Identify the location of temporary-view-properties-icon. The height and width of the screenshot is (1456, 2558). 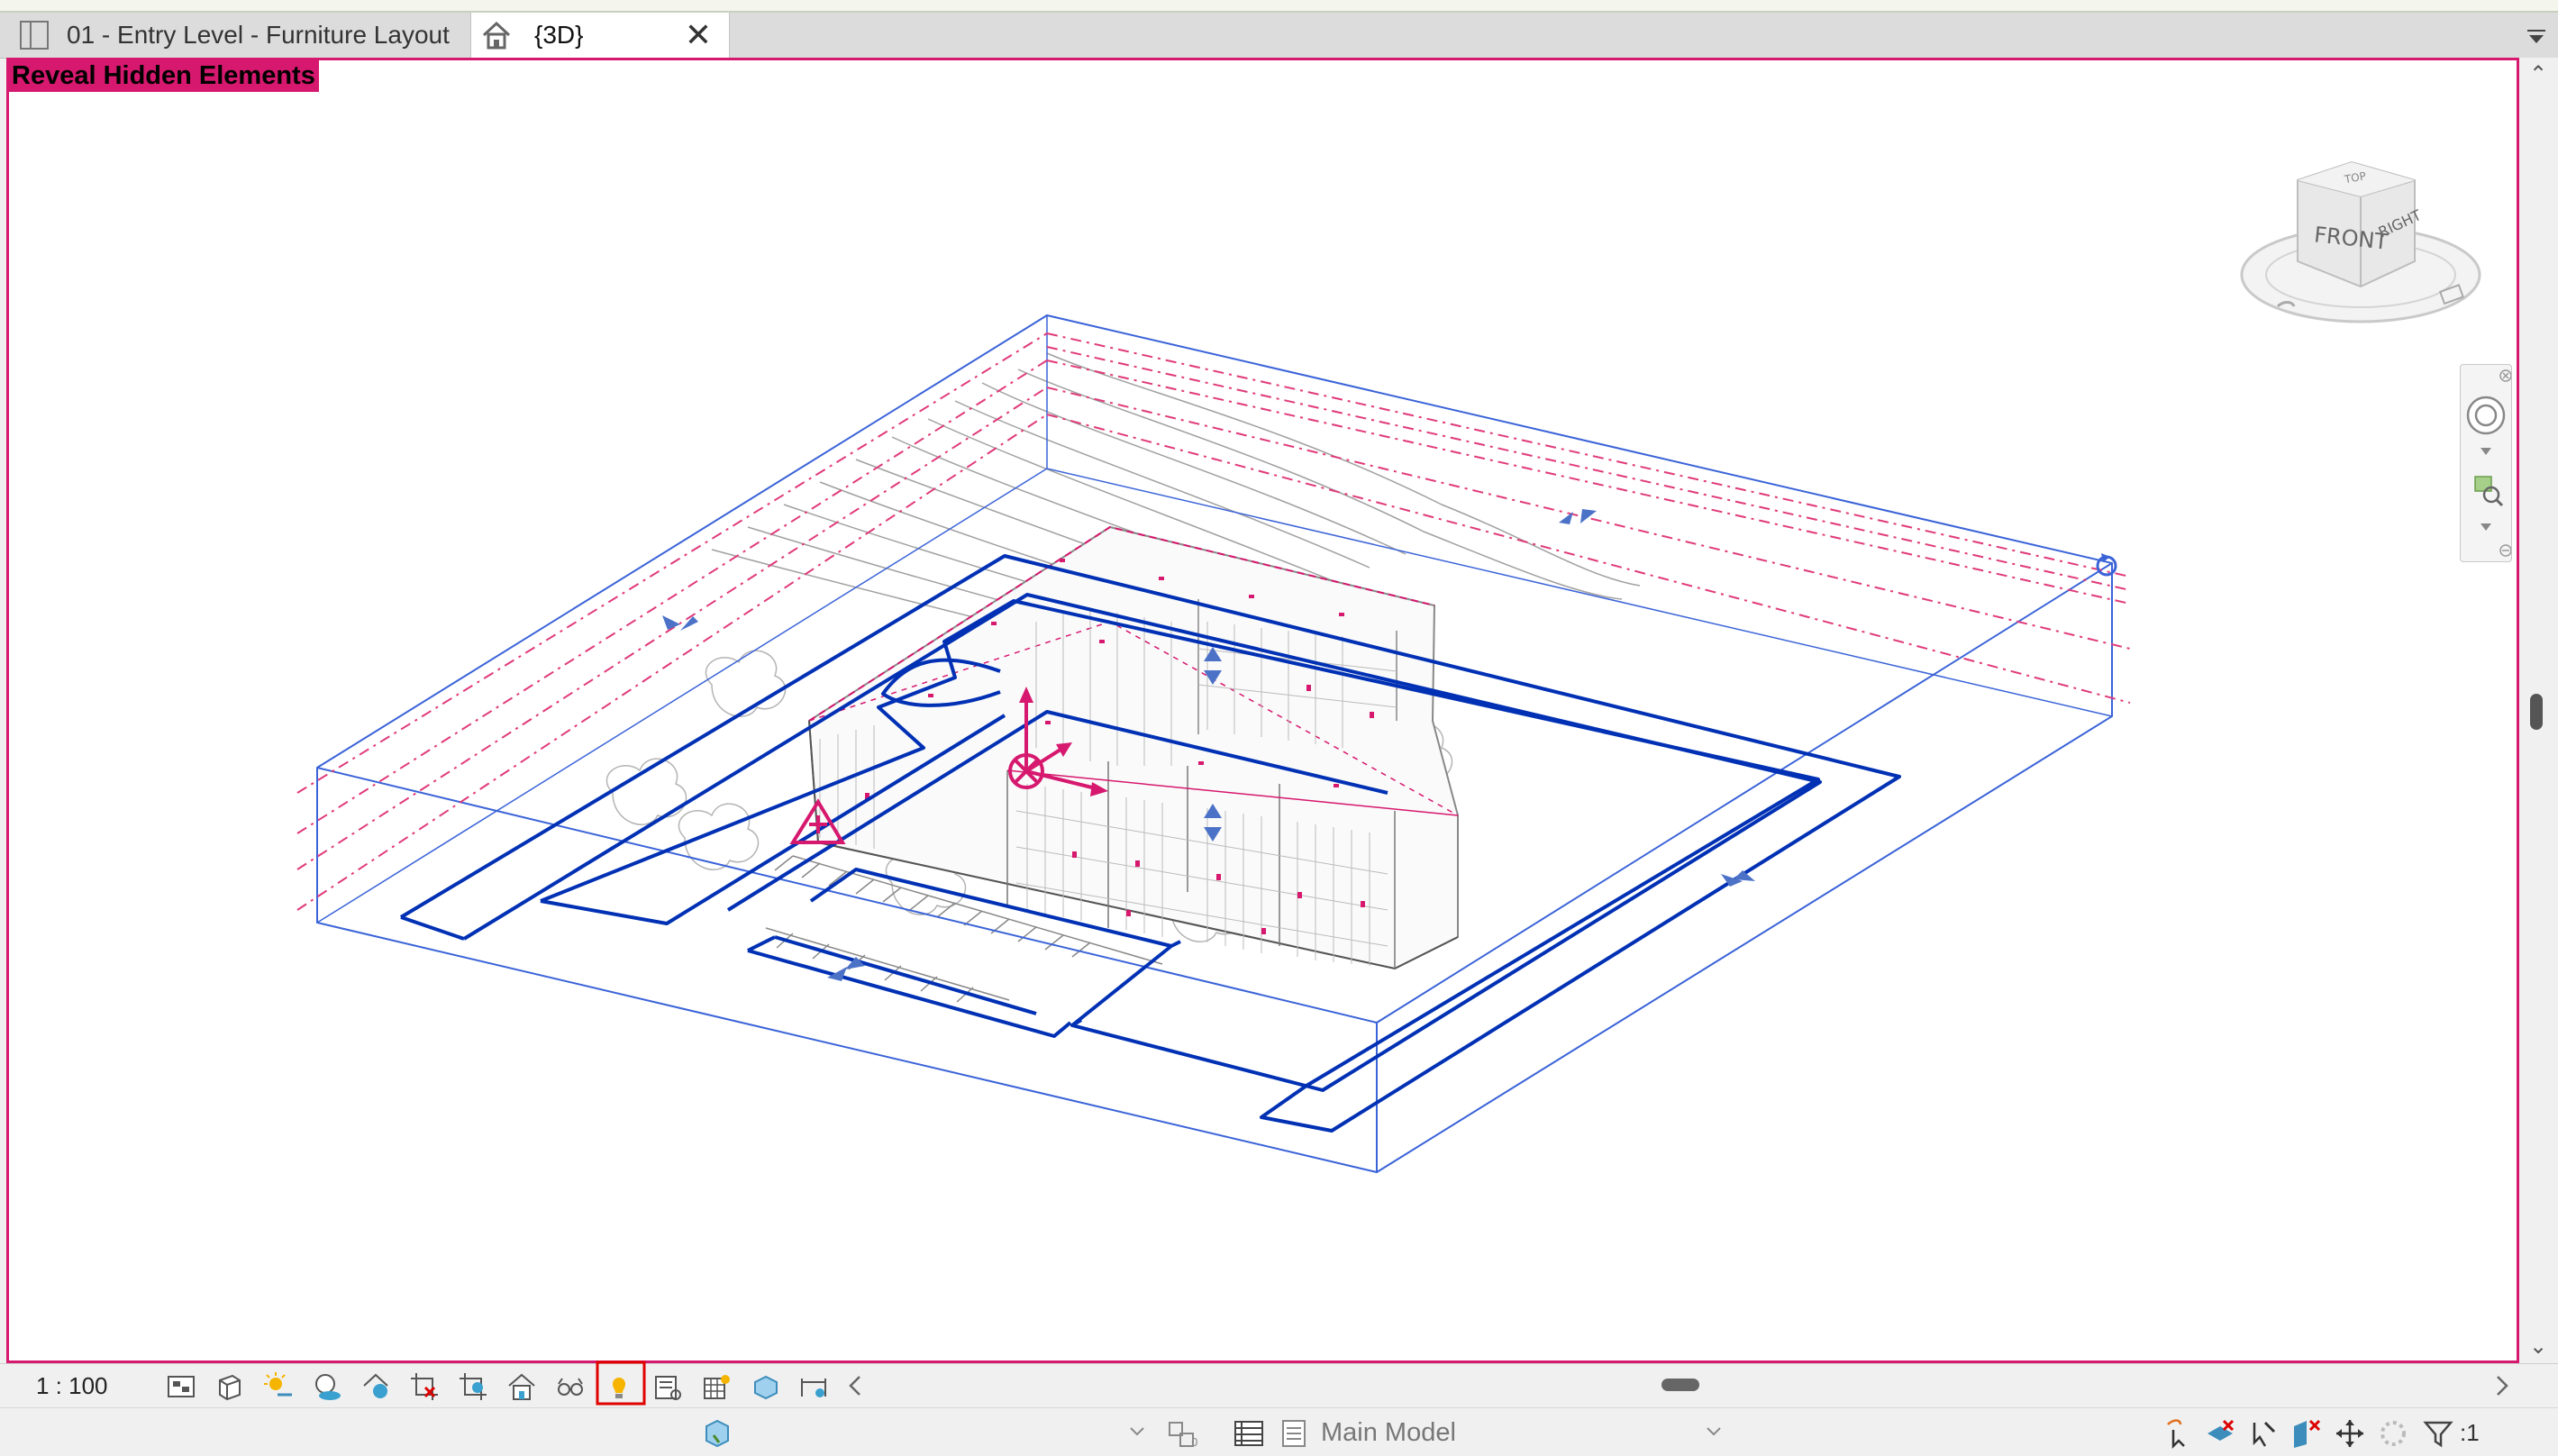
(667, 1387).